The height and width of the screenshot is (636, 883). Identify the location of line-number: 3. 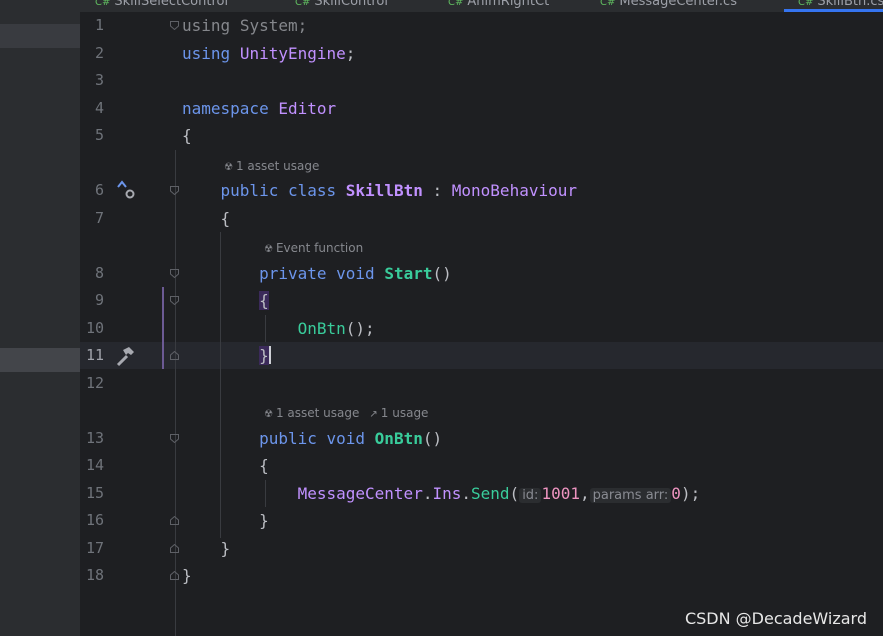
(99, 80).